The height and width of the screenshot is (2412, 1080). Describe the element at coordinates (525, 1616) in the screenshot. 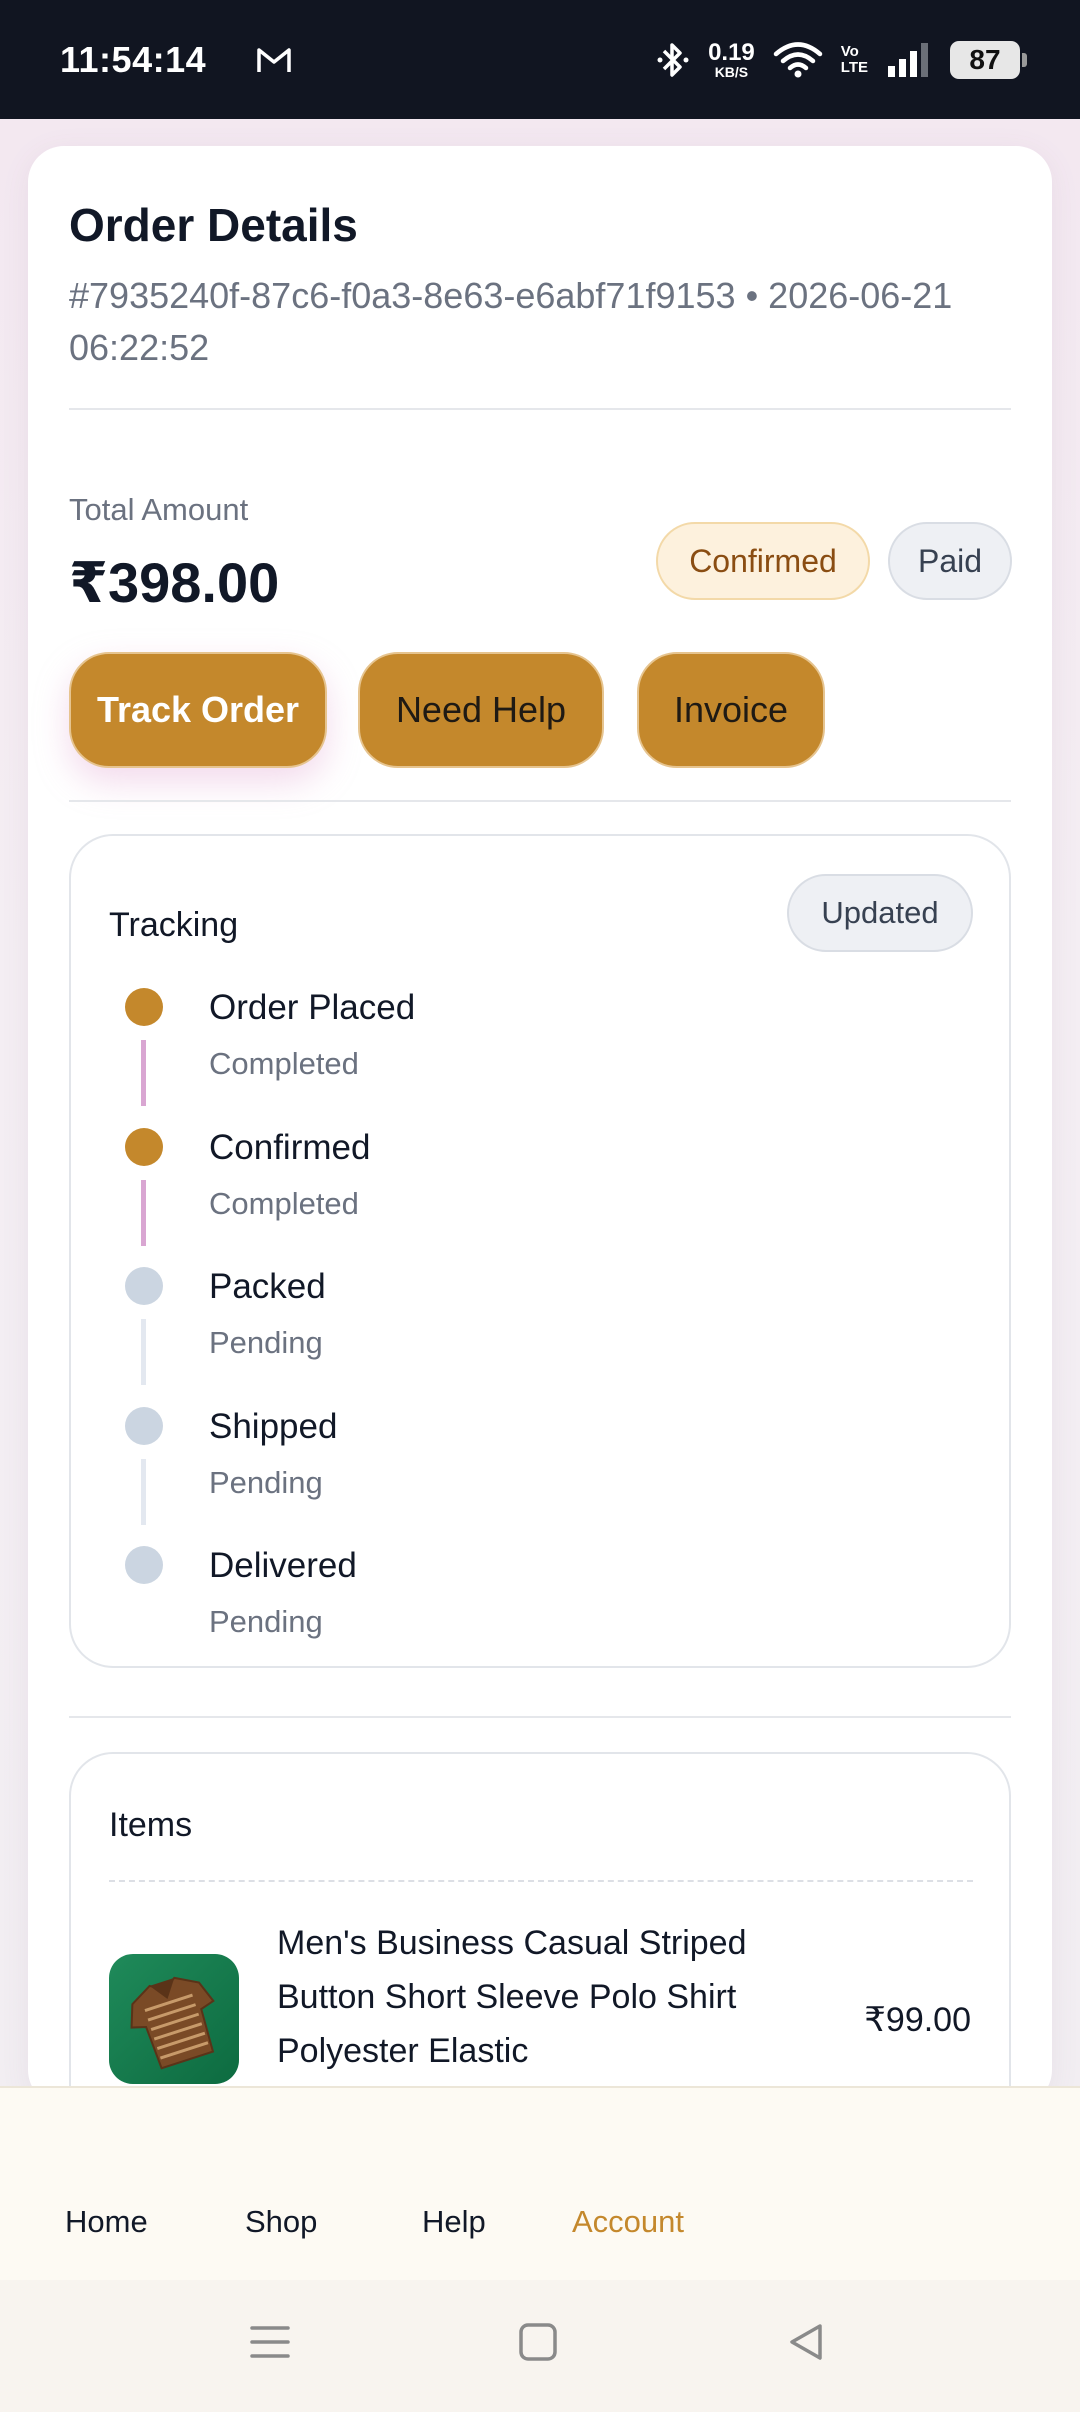

I see `tracking-step: Delivered Pending` at that location.